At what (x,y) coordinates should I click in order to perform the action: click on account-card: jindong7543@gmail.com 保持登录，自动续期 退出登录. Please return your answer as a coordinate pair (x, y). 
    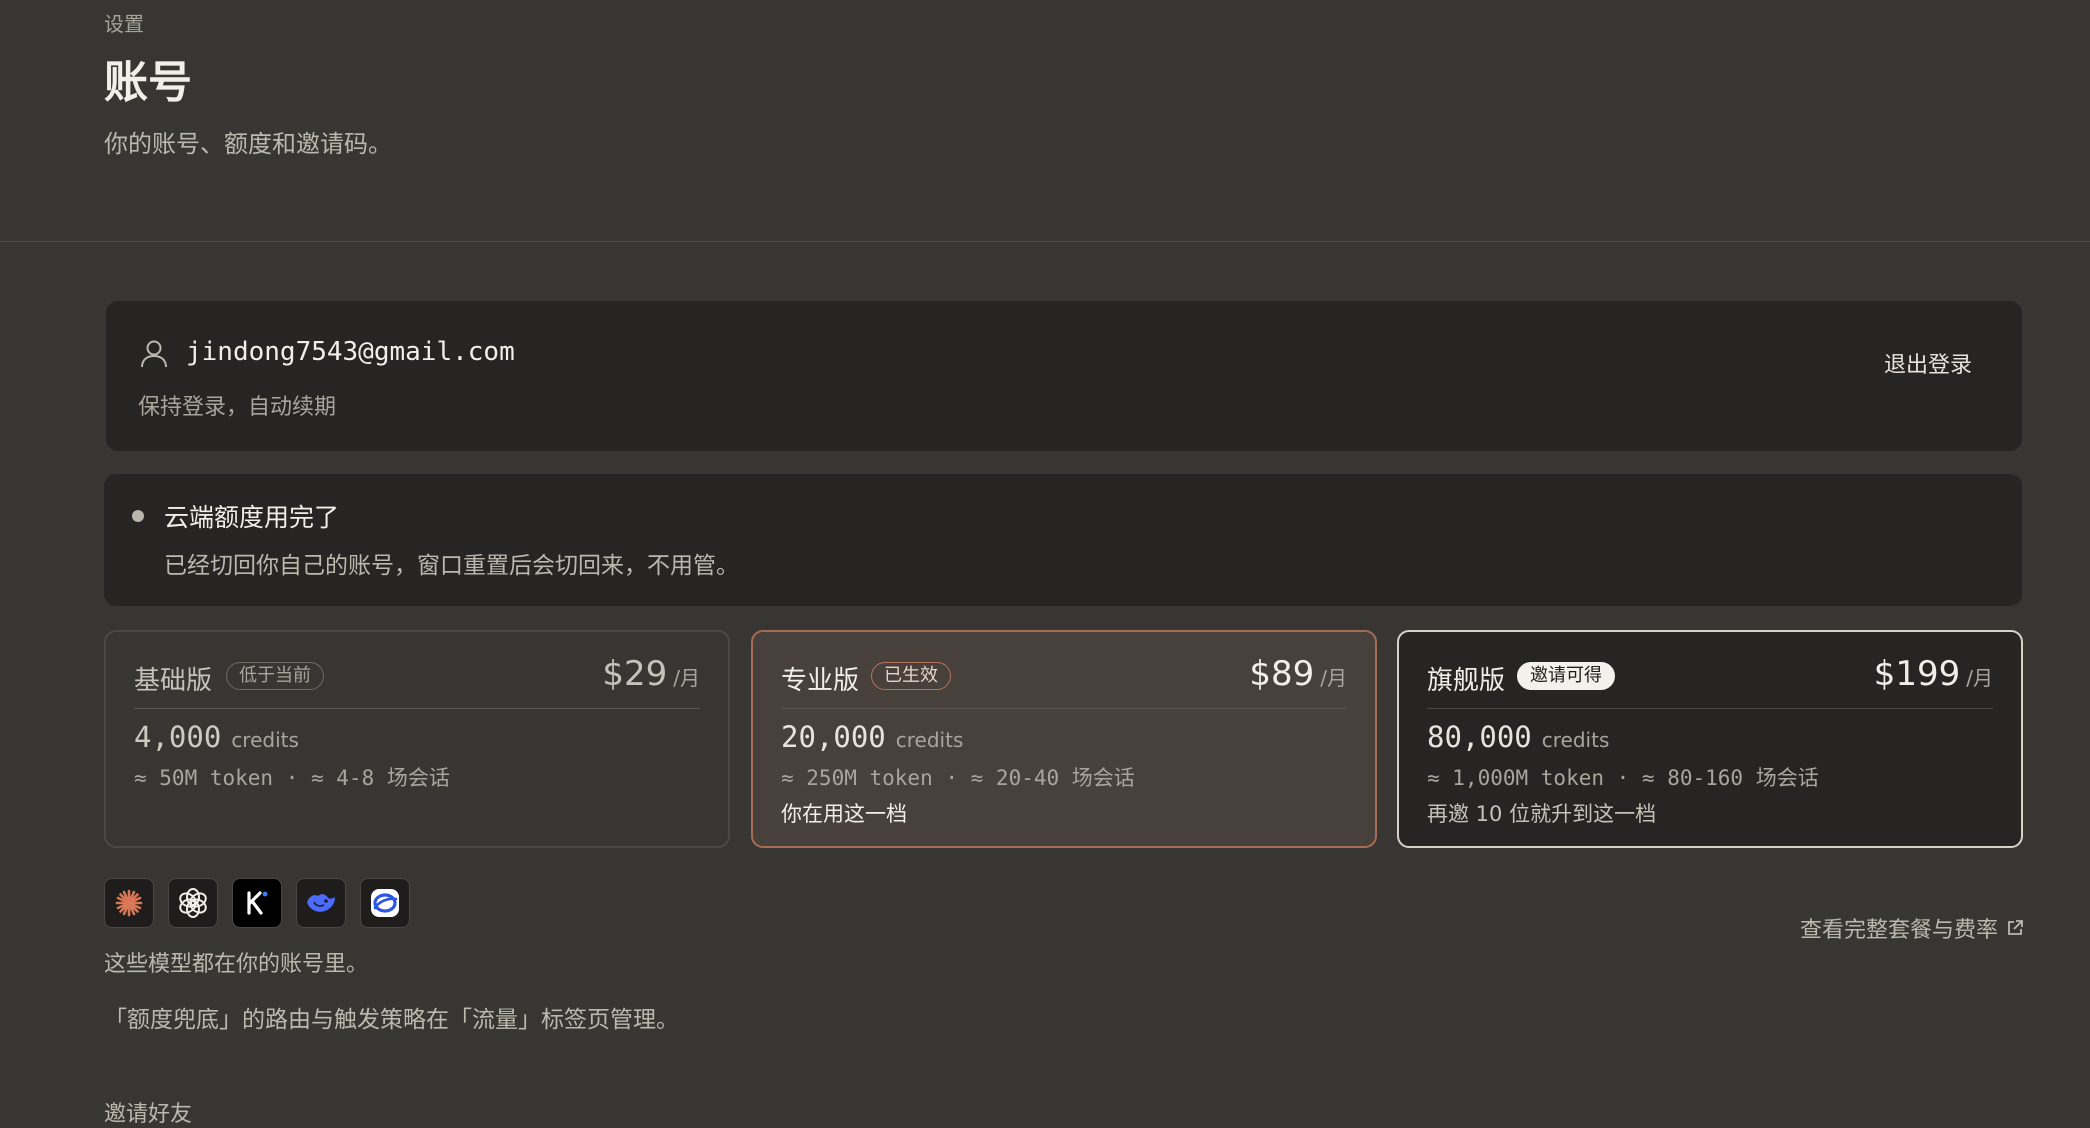
    Looking at the image, I should click on (1064, 376).